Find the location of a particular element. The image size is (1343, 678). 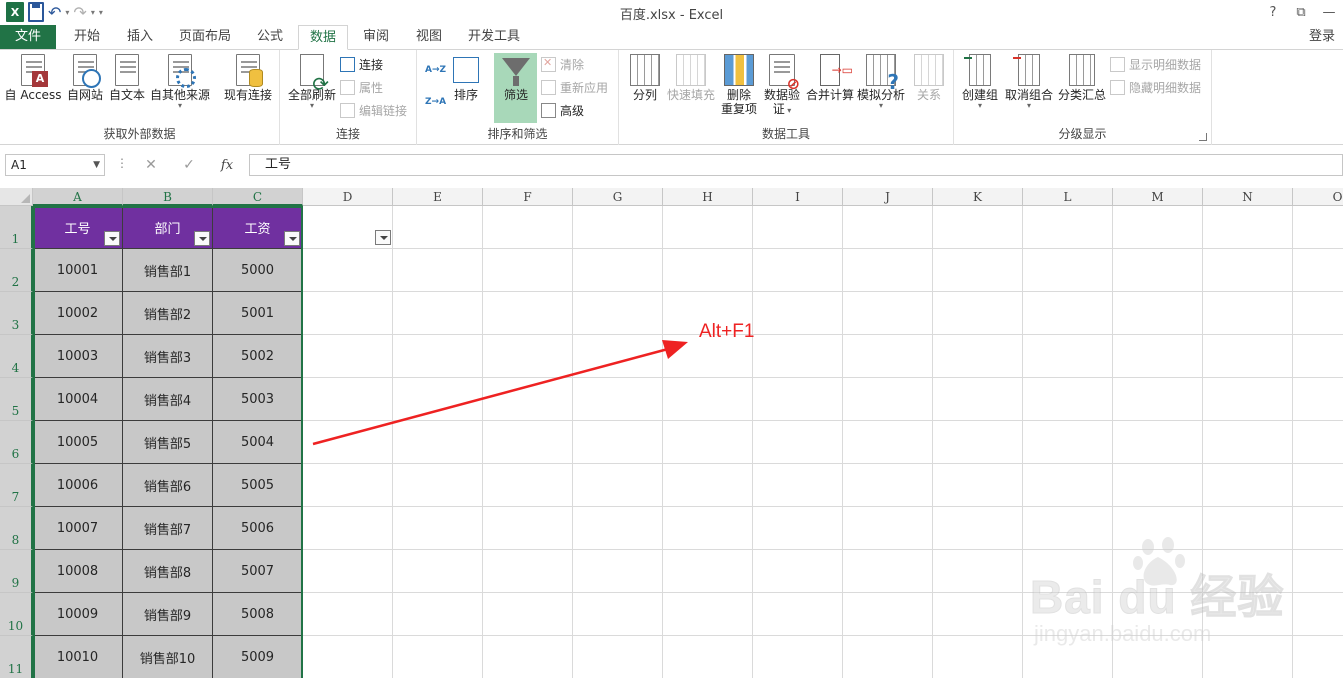

data-validation-button: 数据验 证 ▾ is located at coordinates (782, 88).